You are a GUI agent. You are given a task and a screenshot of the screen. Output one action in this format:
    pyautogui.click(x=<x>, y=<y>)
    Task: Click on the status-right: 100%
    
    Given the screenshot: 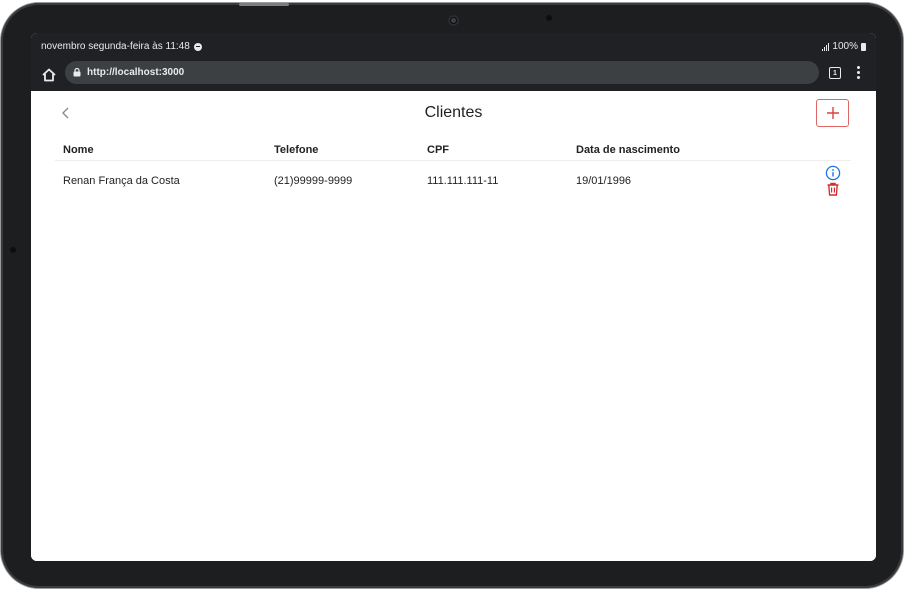 What is the action you would take?
    pyautogui.click(x=844, y=46)
    